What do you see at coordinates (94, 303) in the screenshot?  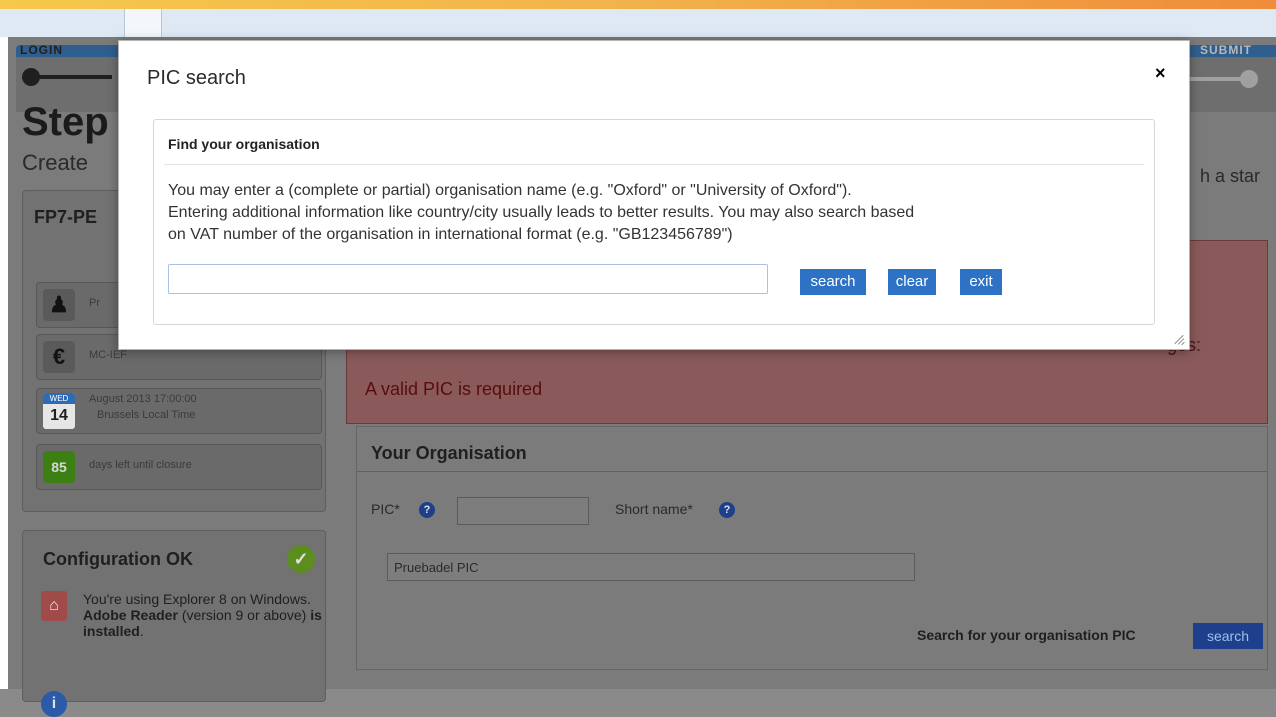 I see `panel-row-text: Pr` at bounding box center [94, 303].